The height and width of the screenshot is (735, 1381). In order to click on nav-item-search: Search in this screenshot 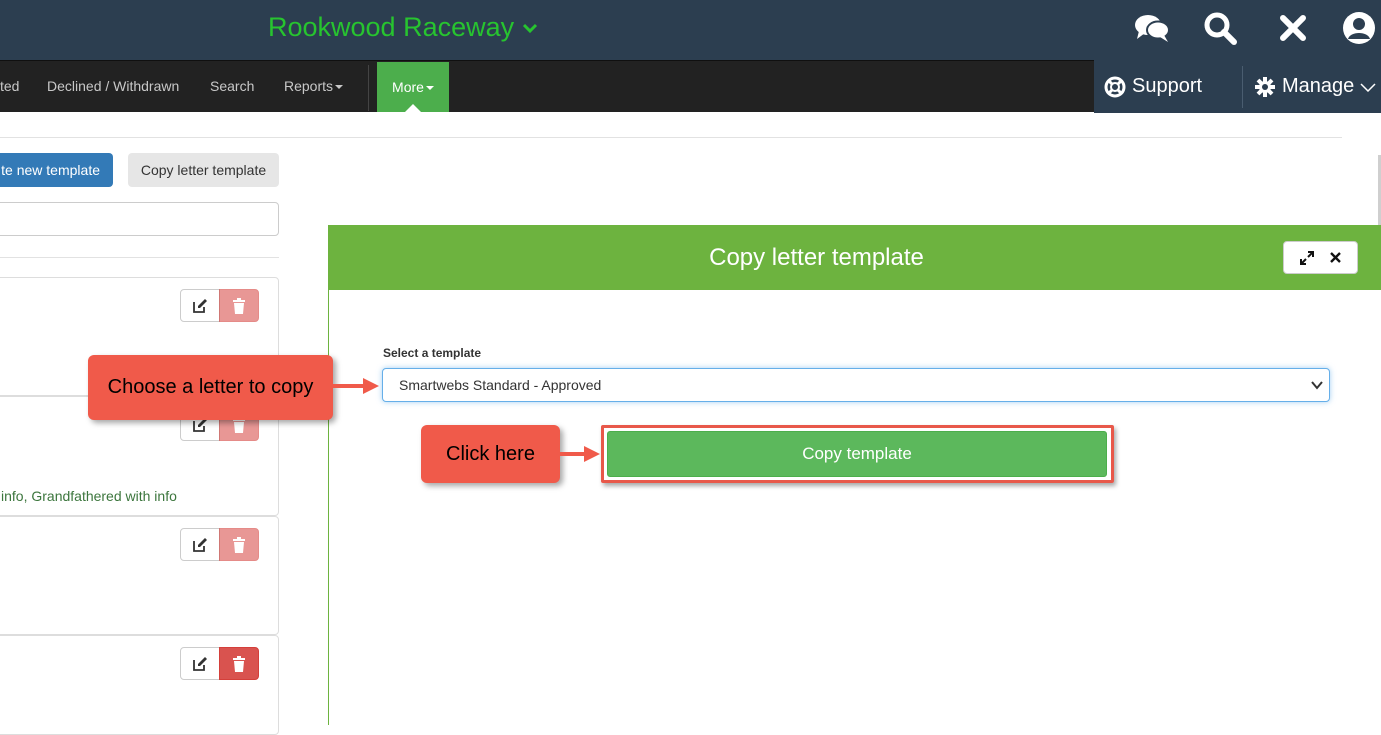, I will do `click(232, 86)`.